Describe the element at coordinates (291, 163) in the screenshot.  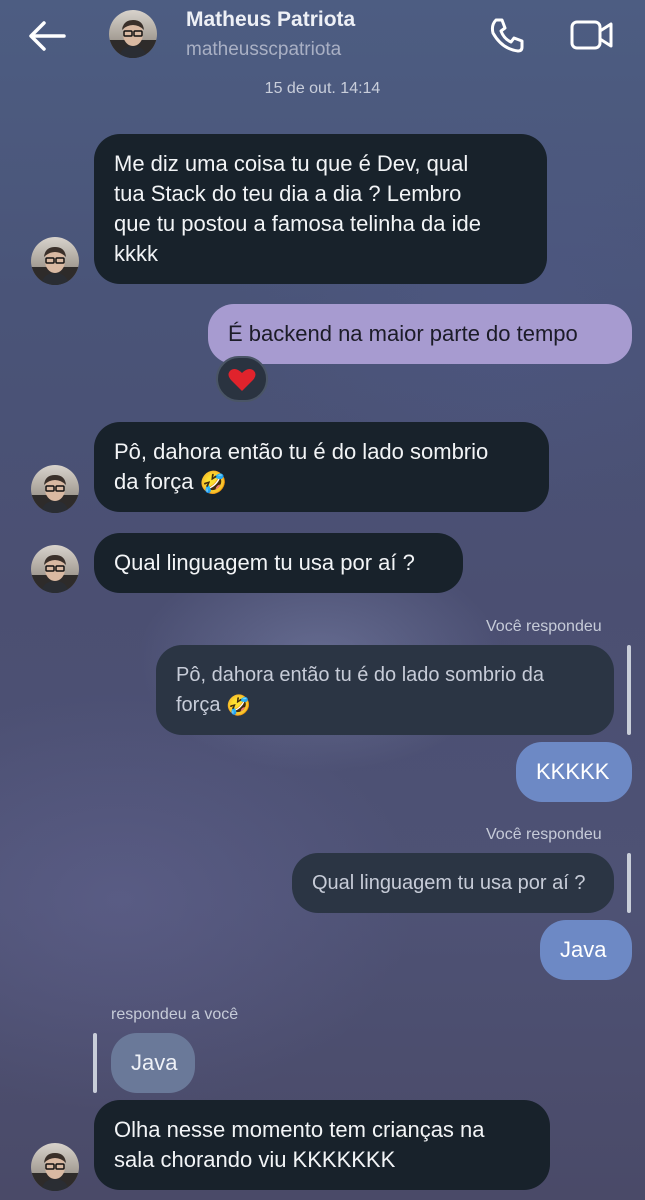
I see `message-text: Me diz uma coisa tu que é Dev, qual` at that location.